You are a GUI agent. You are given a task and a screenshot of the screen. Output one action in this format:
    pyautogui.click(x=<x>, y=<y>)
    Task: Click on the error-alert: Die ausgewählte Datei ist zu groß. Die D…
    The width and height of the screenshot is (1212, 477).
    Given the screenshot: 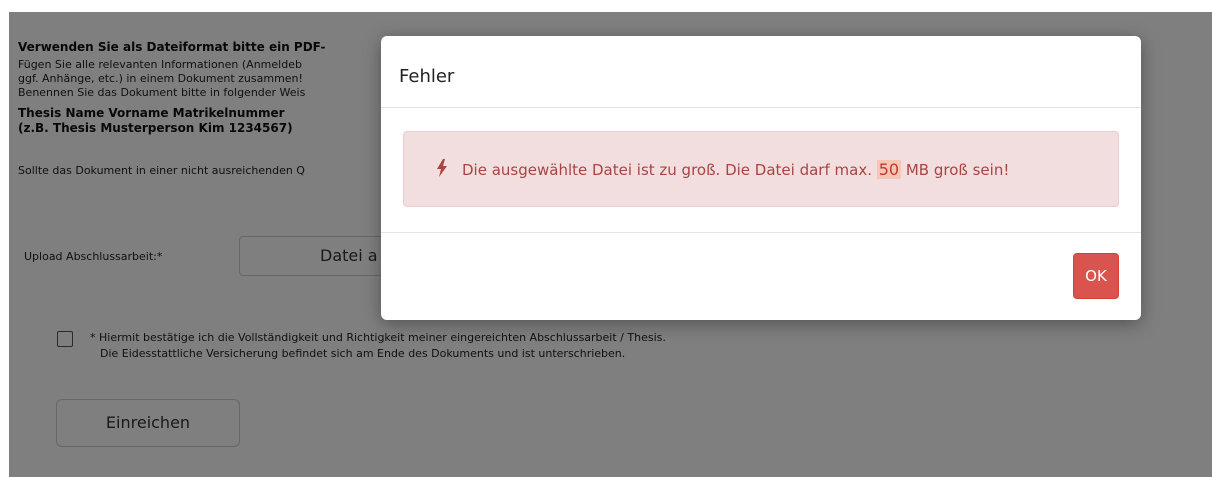 What is the action you would take?
    pyautogui.click(x=761, y=169)
    